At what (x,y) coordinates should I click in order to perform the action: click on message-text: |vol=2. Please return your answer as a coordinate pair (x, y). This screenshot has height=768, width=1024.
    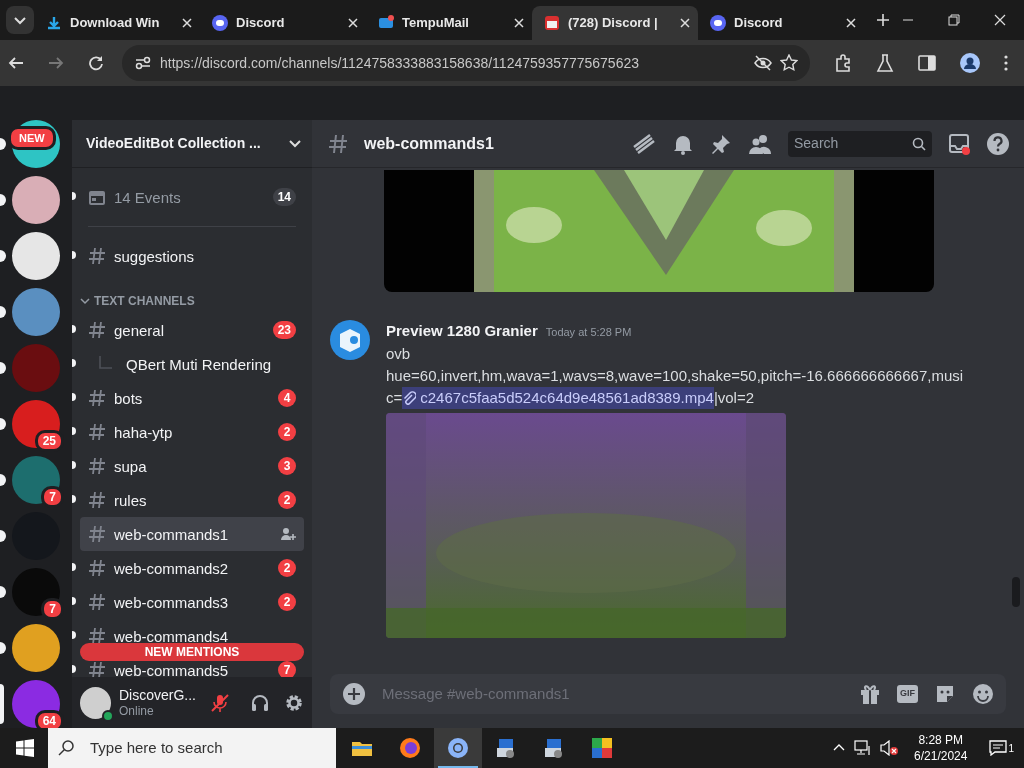
    Looking at the image, I should click on (734, 397).